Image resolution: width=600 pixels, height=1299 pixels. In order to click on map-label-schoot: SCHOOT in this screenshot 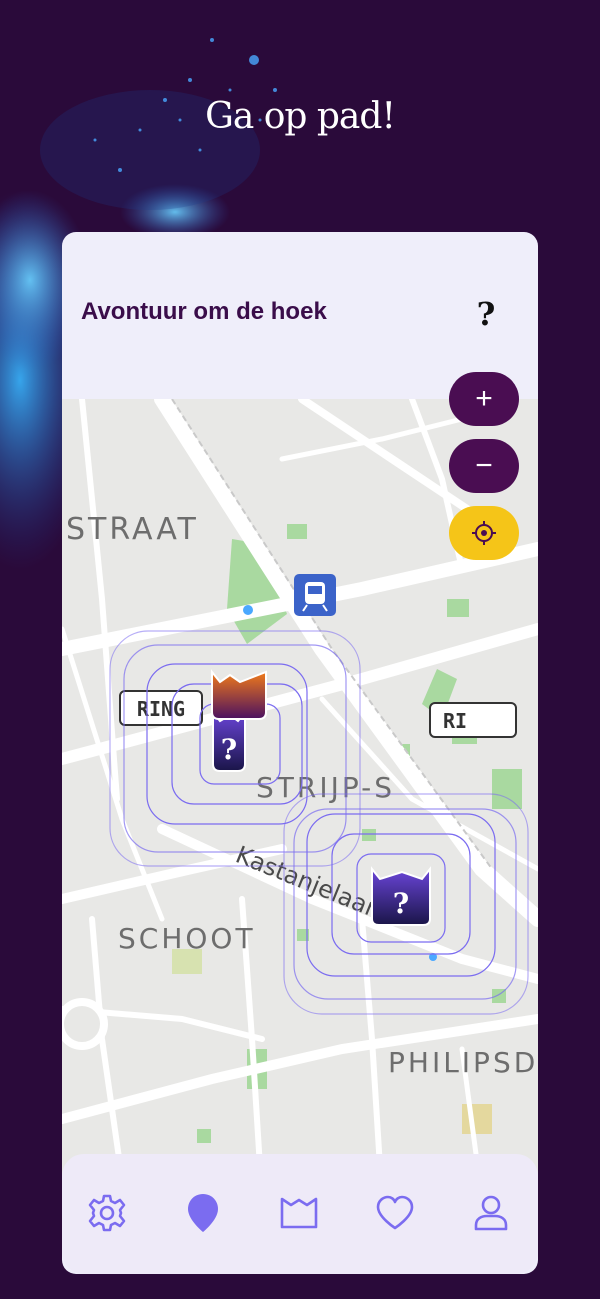, I will do `click(187, 938)`.